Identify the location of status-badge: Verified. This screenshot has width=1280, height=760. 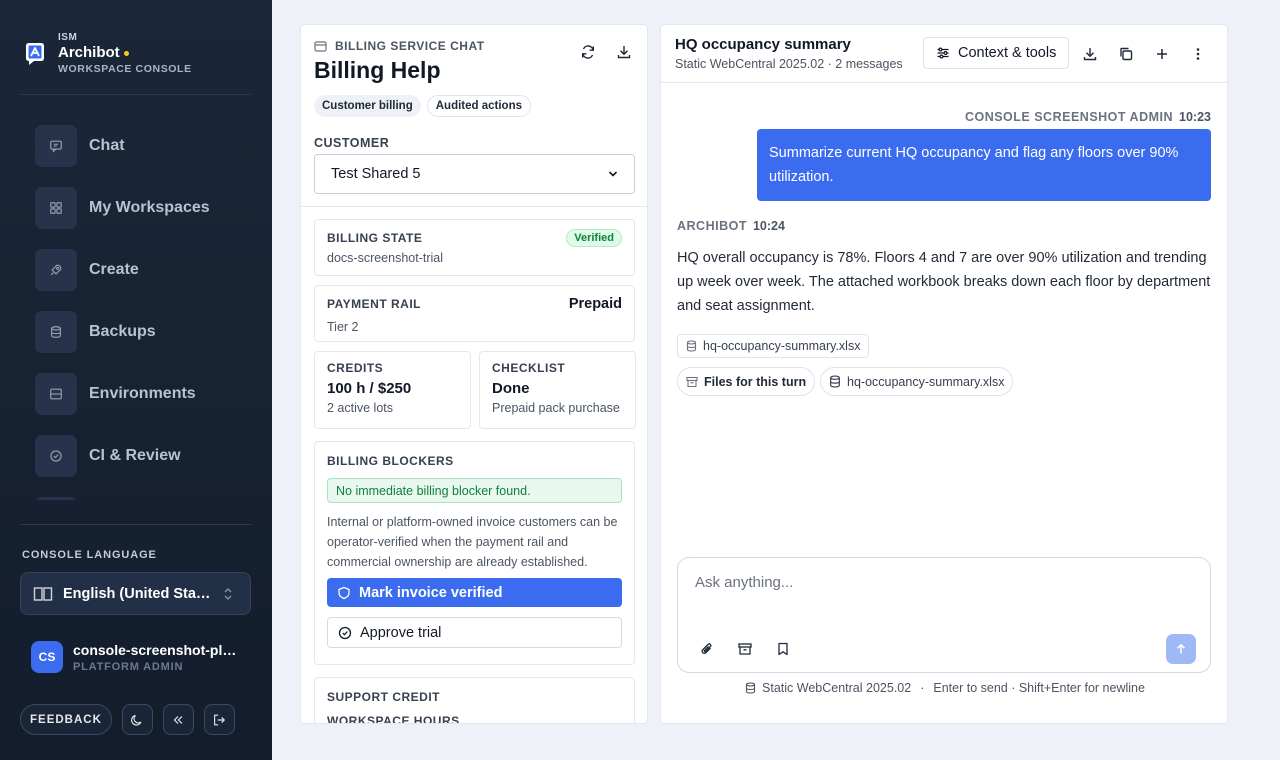
(594, 238).